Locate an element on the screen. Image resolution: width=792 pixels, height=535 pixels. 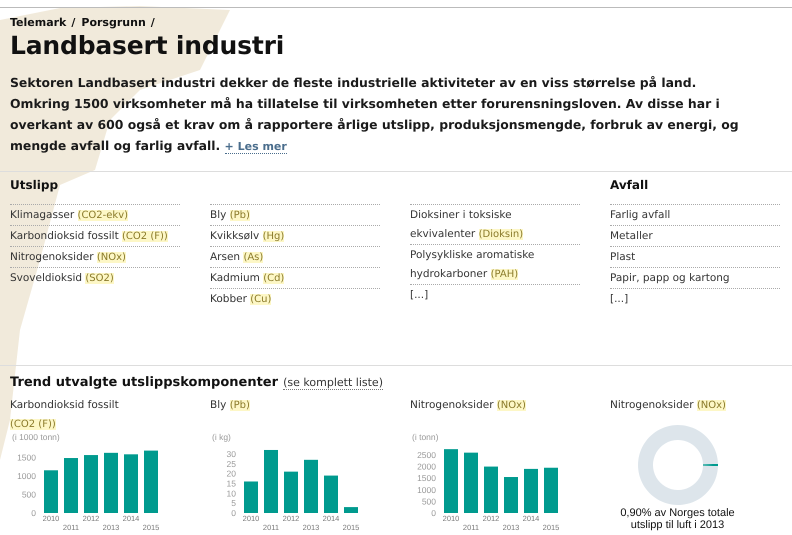
page-title: Landbasert industri is located at coordinates (148, 45).